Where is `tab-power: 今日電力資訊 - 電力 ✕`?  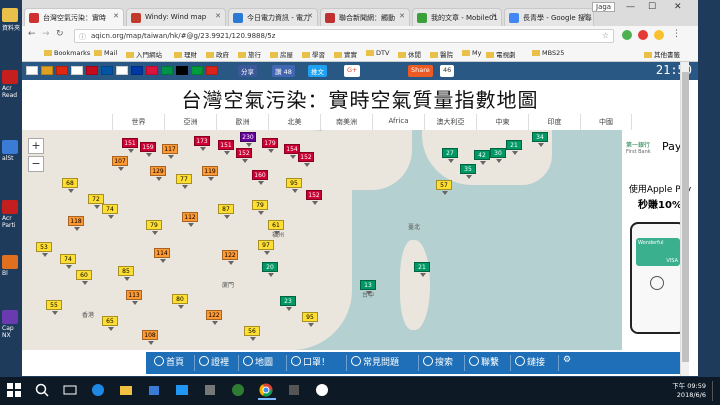
tab-power: 今日電力資訊 - 電力 ✕ is located at coordinates (273, 17).